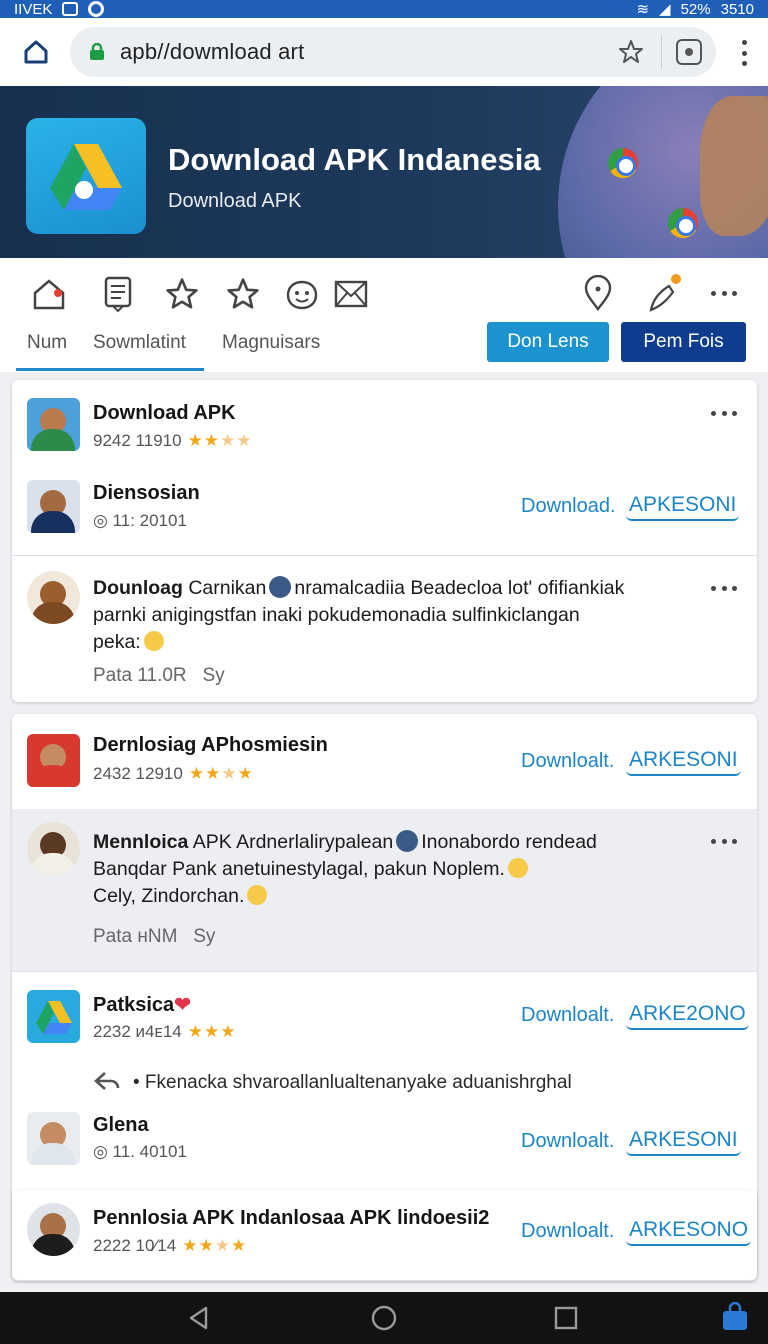 The height and width of the screenshot is (1344, 768). What do you see at coordinates (734, 166) in the screenshot?
I see `globe-landmass` at bounding box center [734, 166].